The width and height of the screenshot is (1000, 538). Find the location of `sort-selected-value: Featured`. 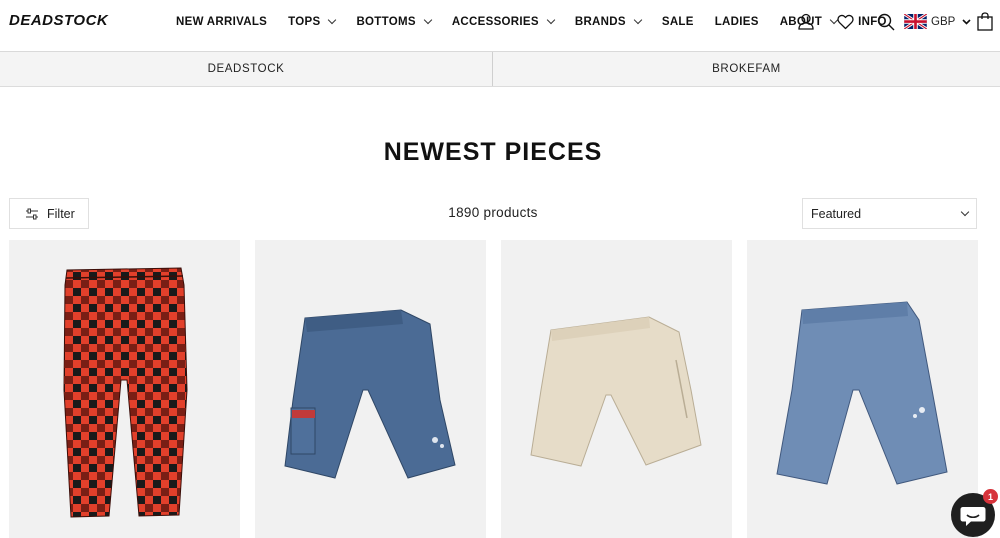

sort-selected-value: Featured is located at coordinates (836, 213).